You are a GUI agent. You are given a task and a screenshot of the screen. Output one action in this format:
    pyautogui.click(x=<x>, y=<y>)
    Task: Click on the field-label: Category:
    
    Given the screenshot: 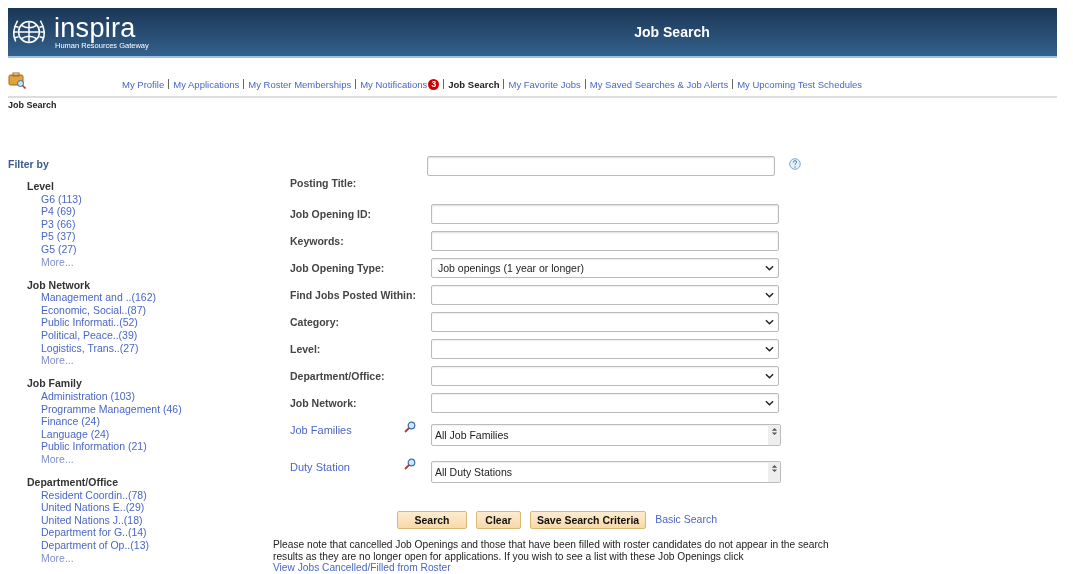 What is the action you would take?
    pyautogui.click(x=315, y=321)
    